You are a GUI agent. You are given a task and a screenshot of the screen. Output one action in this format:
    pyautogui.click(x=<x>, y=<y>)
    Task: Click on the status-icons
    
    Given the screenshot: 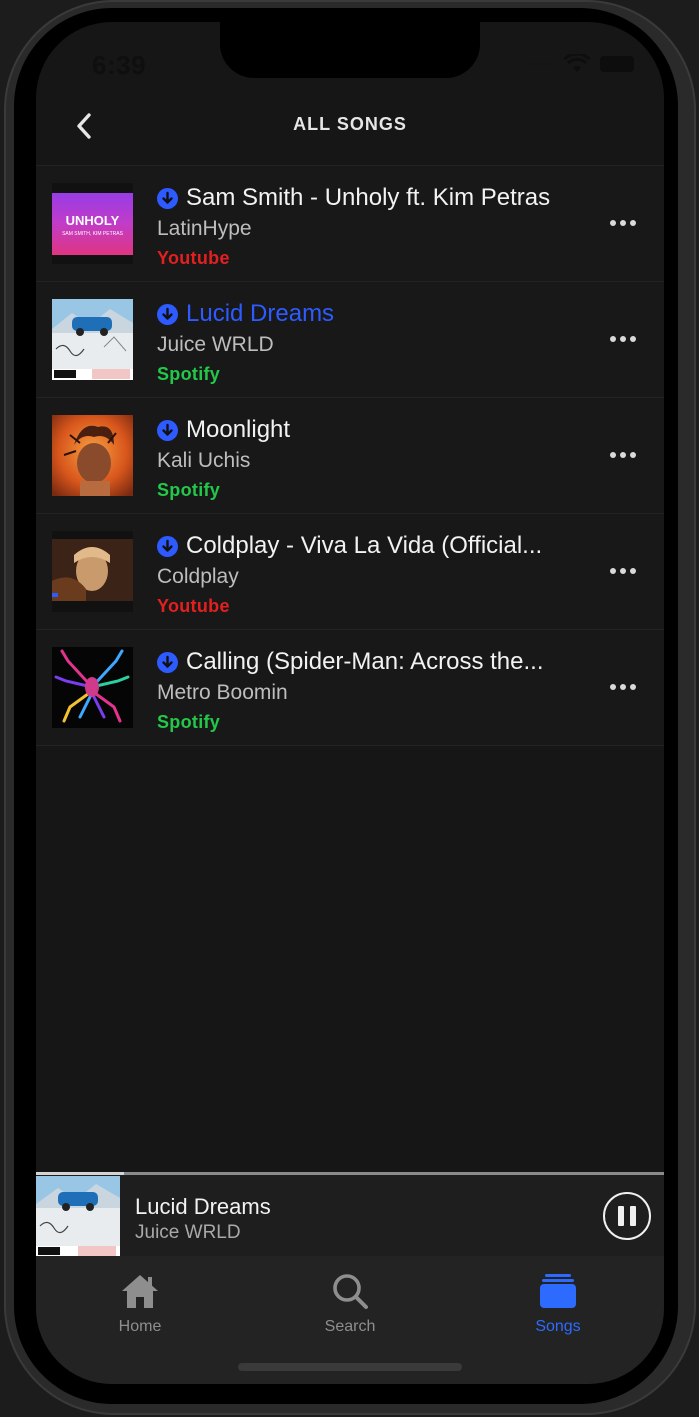 What is the action you would take?
    pyautogui.click(x=579, y=64)
    